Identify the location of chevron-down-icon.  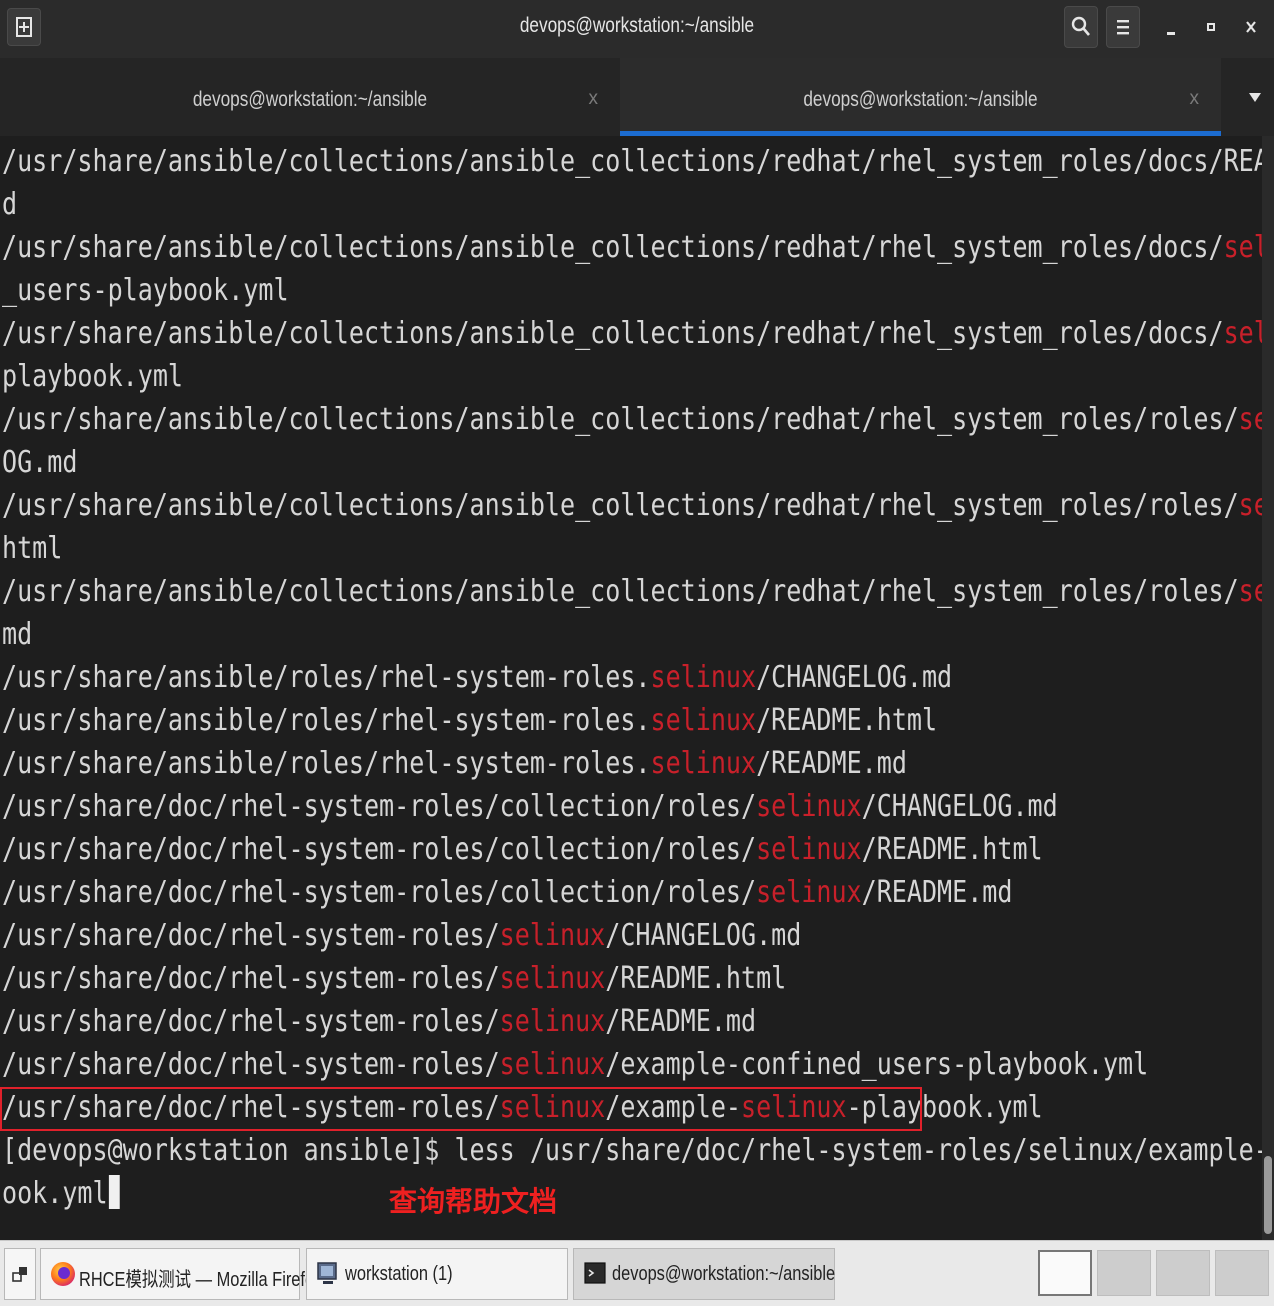
(1255, 97).